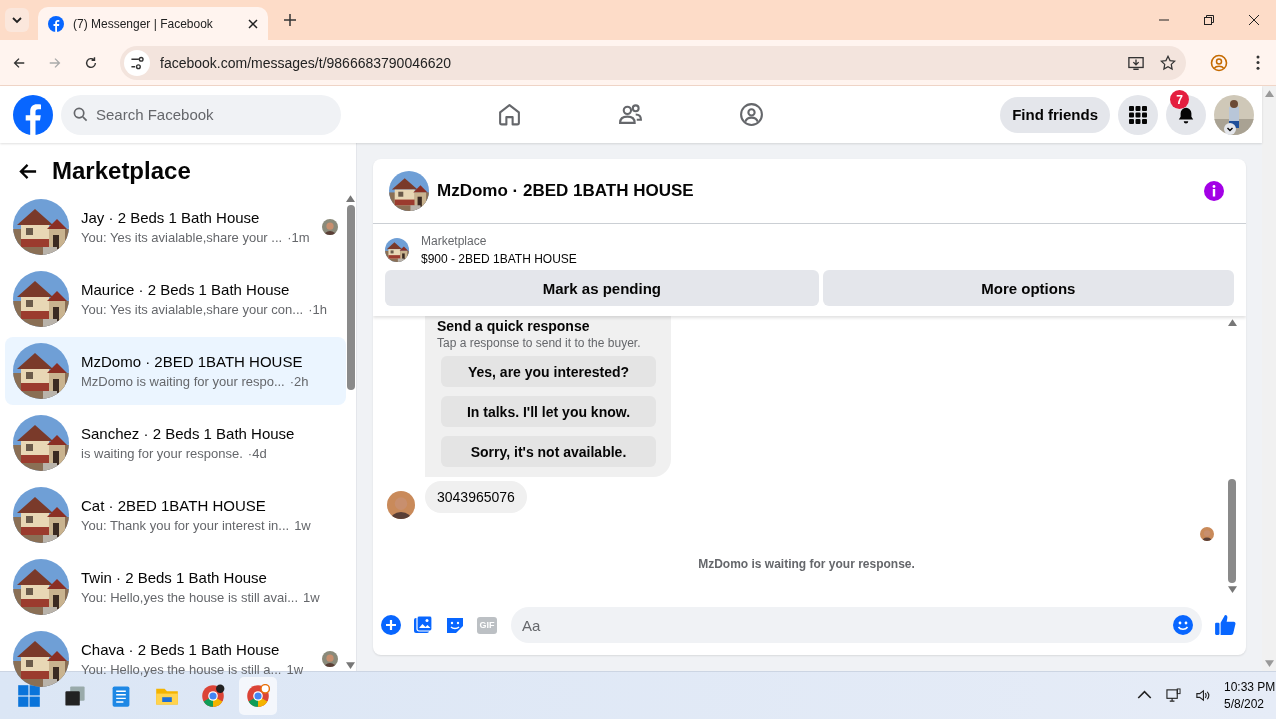 This screenshot has width=1276, height=719. Describe the element at coordinates (257, 453) in the screenshot. I see `message-time: ·4d` at that location.